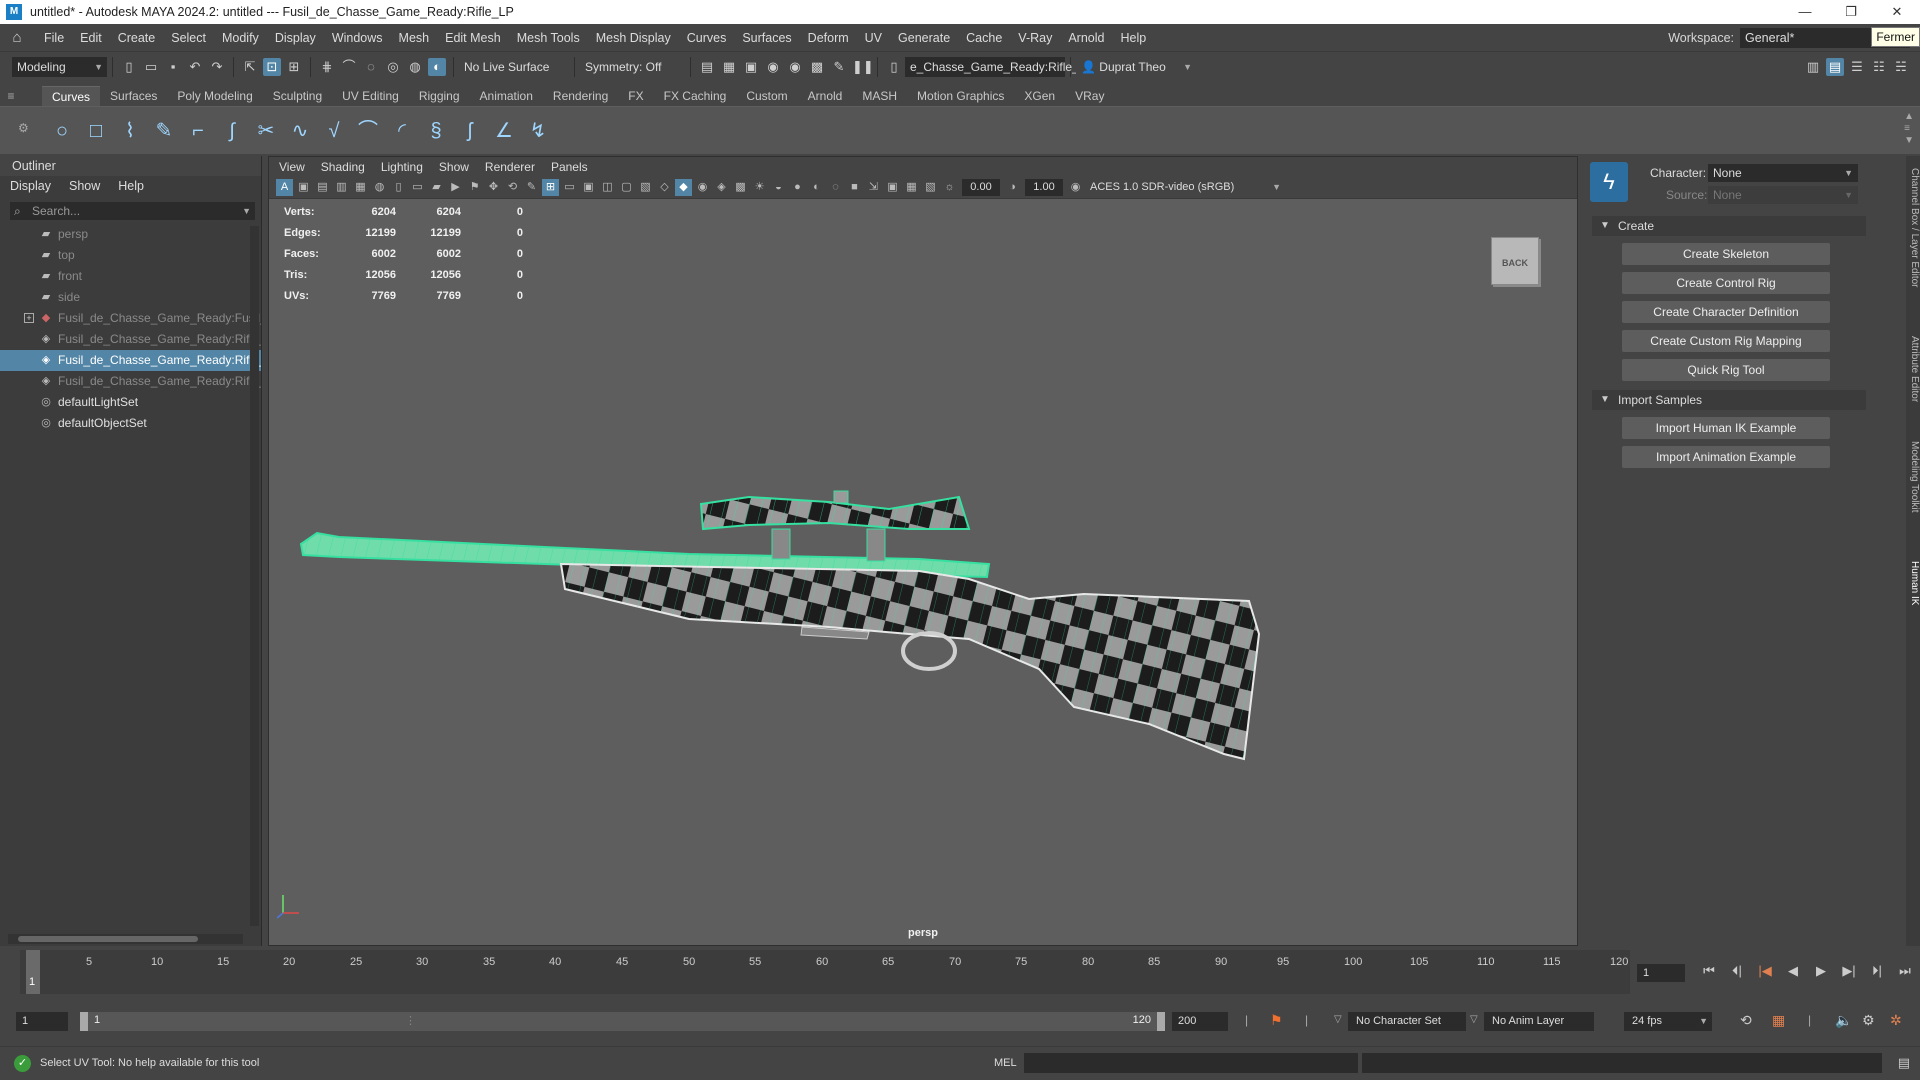  Describe the element at coordinates (548, 38) in the screenshot. I see `menu-mesh-tools: Mesh Tools` at that location.